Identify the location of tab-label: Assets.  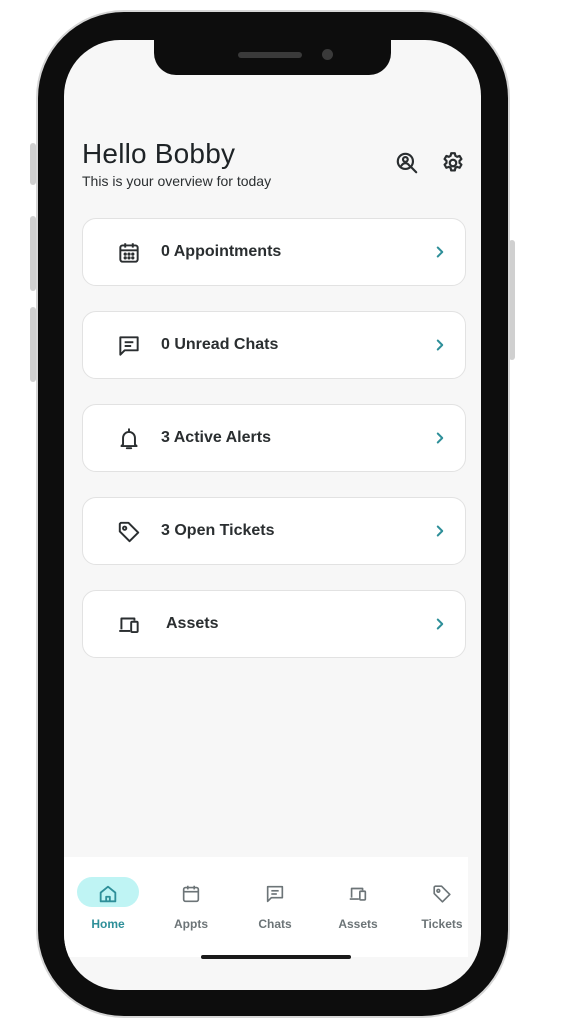
(358, 924).